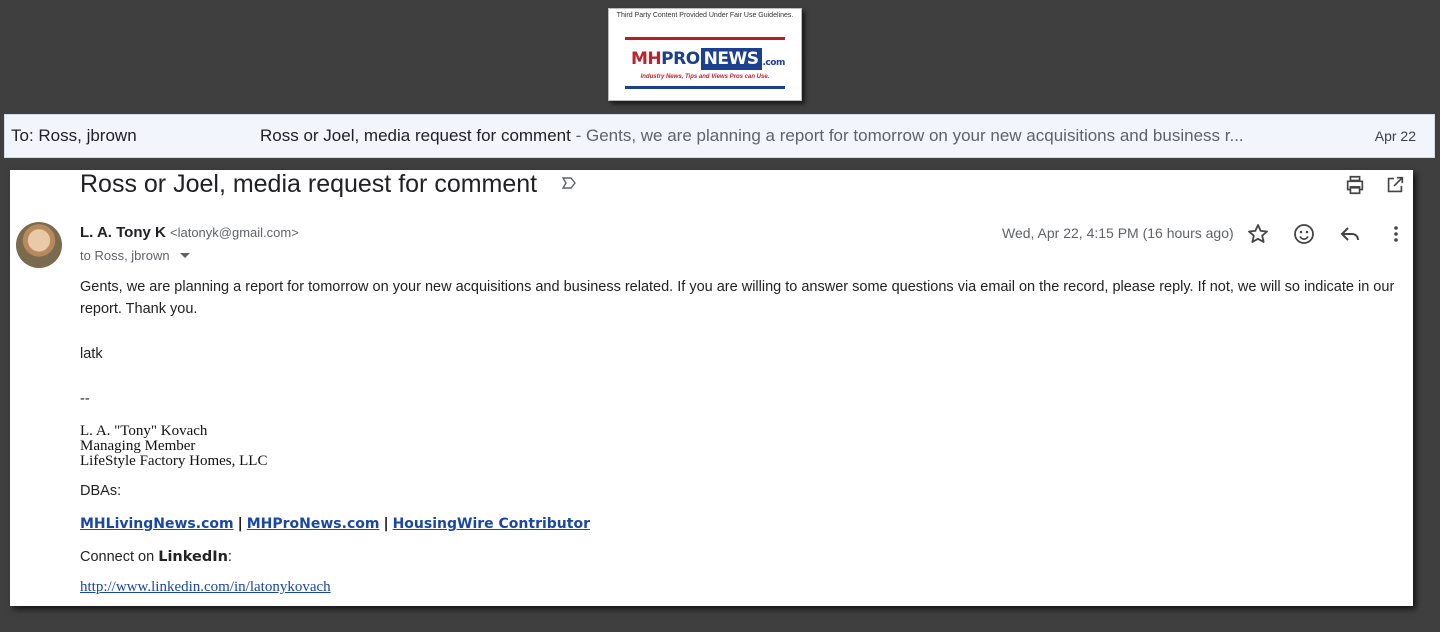 This screenshot has height=632, width=1440. I want to click on chevron-down-icon, so click(184, 255).